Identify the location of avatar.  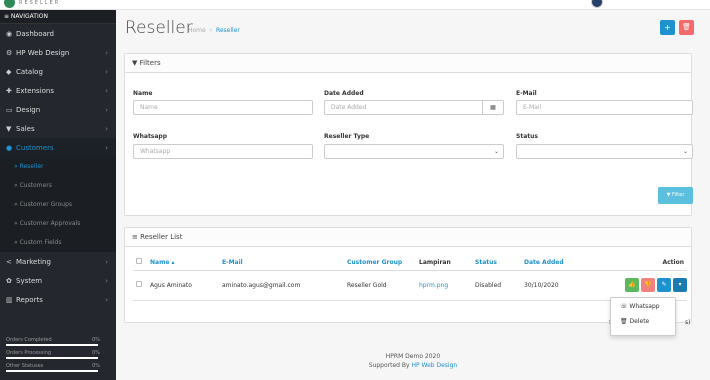
(597, 4).